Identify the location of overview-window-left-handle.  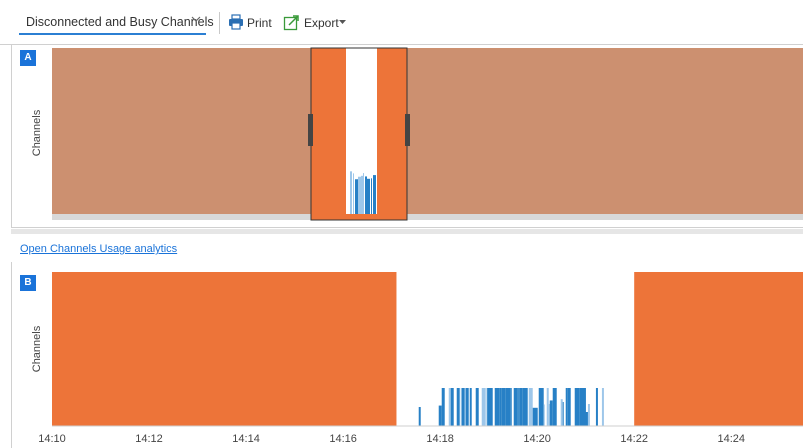
(310, 130).